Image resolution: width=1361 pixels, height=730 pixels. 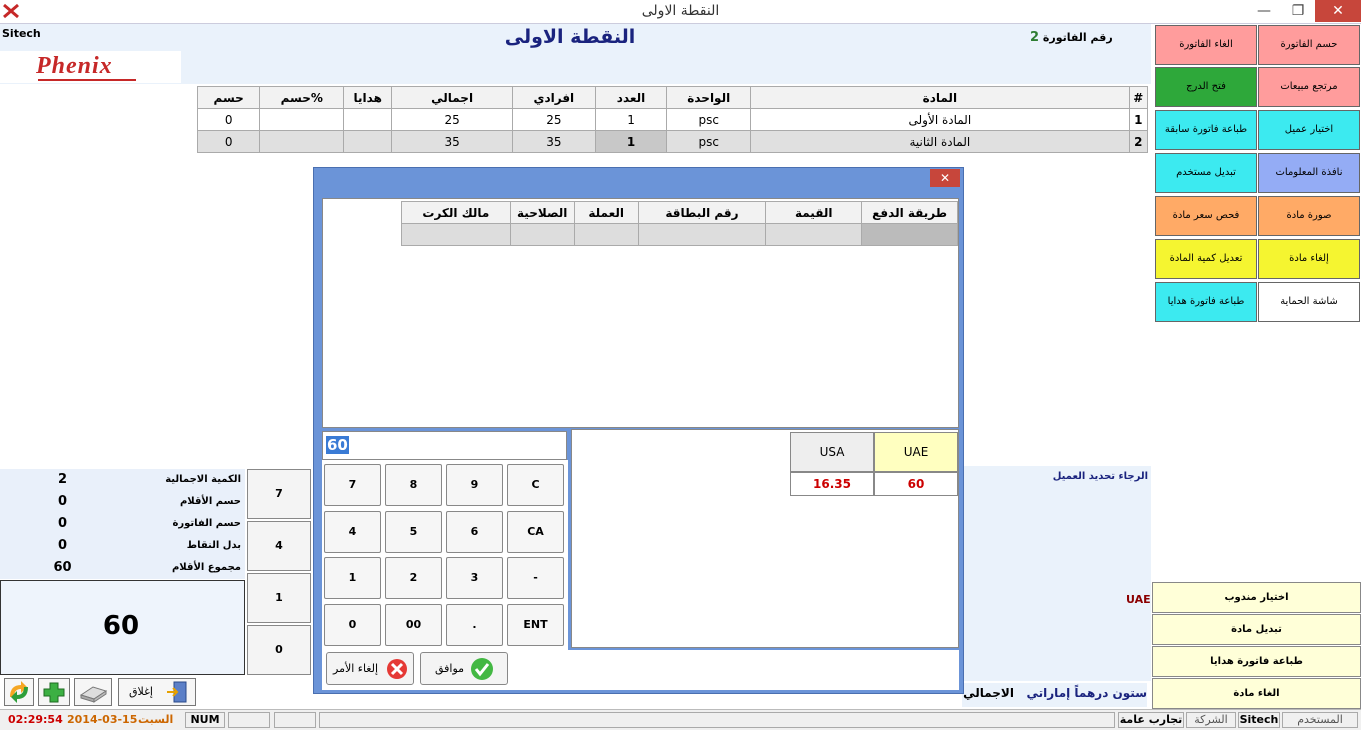 I want to click on cancel-button: إلغاء الأمر, so click(x=370, y=668).